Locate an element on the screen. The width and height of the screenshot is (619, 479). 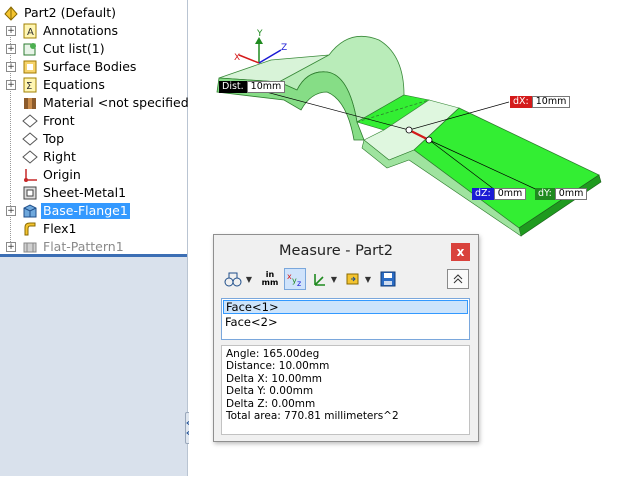
tree-item-material: Material <not specified> is located at coordinates (99, 103).